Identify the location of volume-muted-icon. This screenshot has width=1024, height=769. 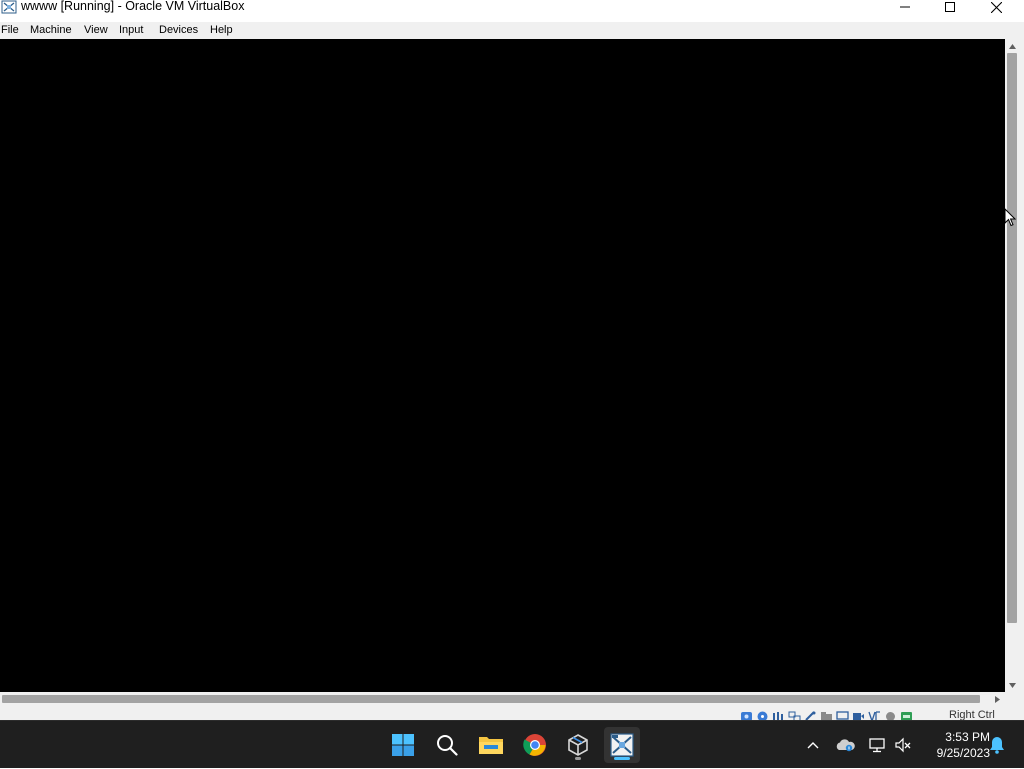
(903, 745).